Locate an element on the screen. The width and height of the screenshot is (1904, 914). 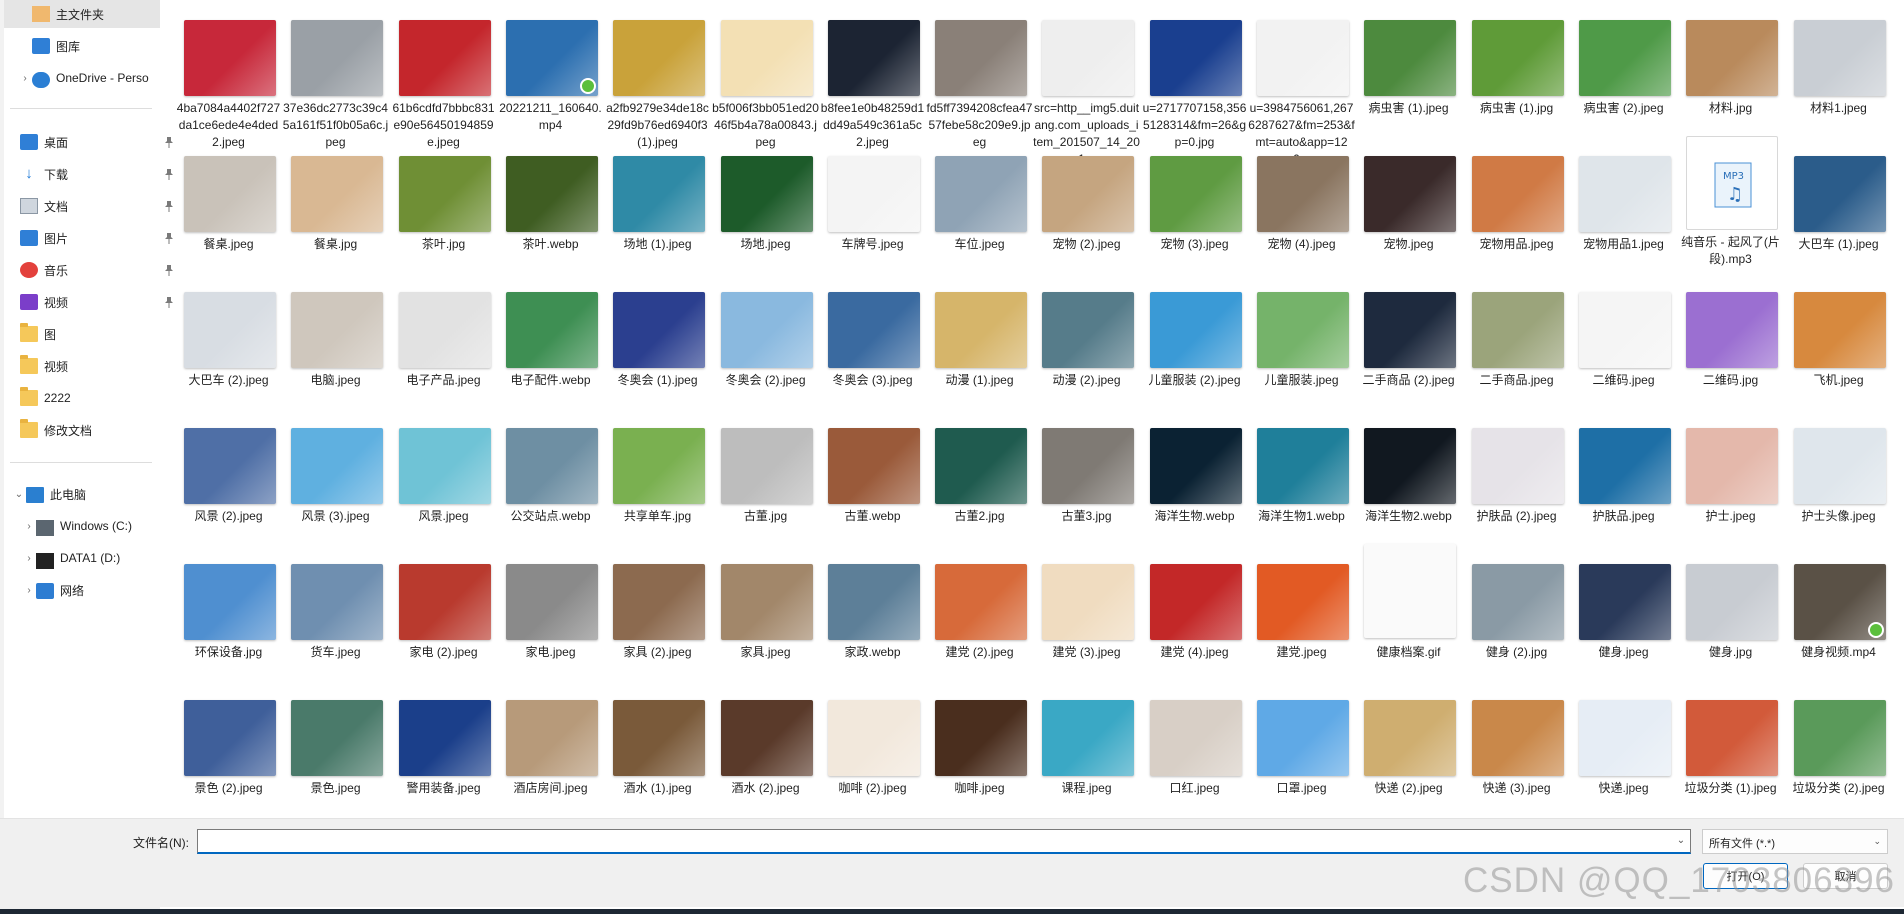
file-item: 课程.jpeg is located at coordinates (1086, 749).